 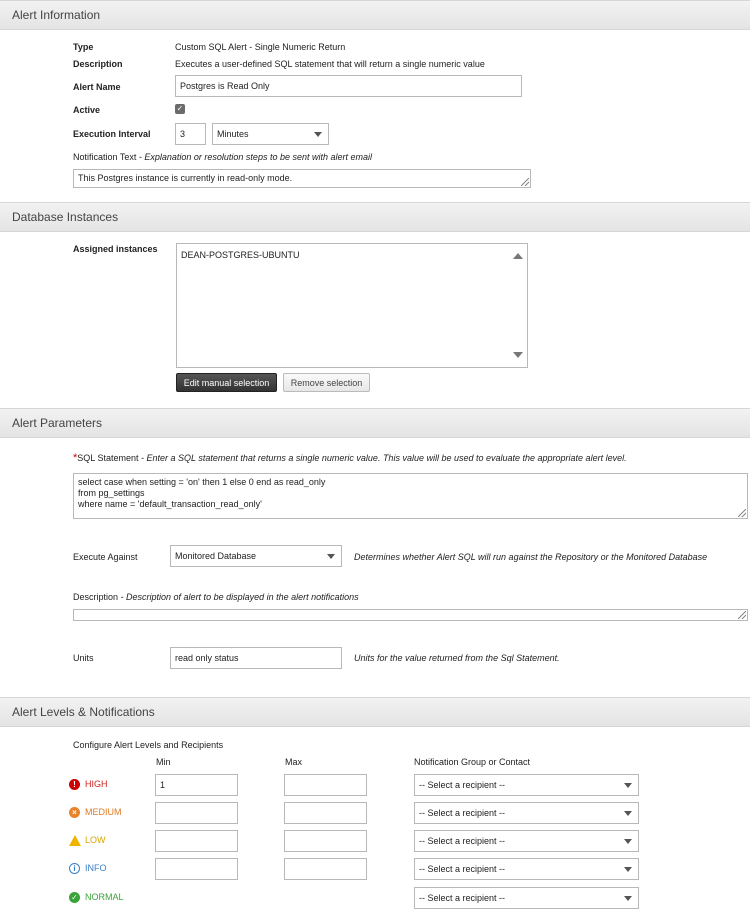 What do you see at coordinates (526, 813) in the screenshot?
I see `recipient-select-medium: -- Select a recipient --` at bounding box center [526, 813].